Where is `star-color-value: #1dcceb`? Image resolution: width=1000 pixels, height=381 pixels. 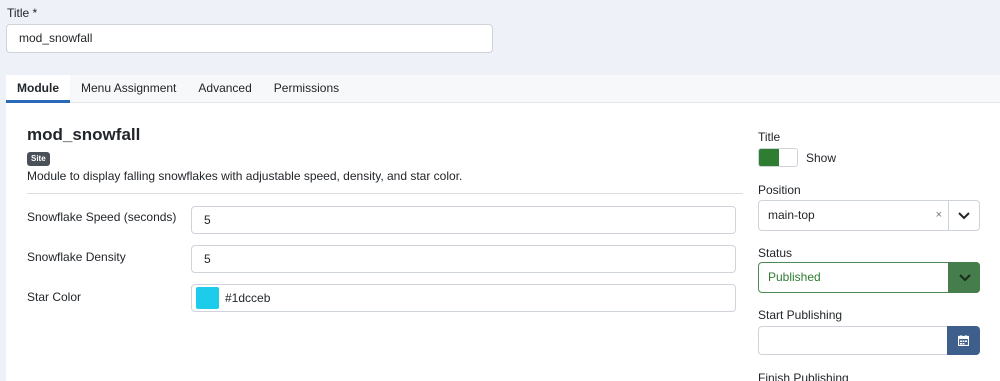 star-color-value: #1dcceb is located at coordinates (248, 298).